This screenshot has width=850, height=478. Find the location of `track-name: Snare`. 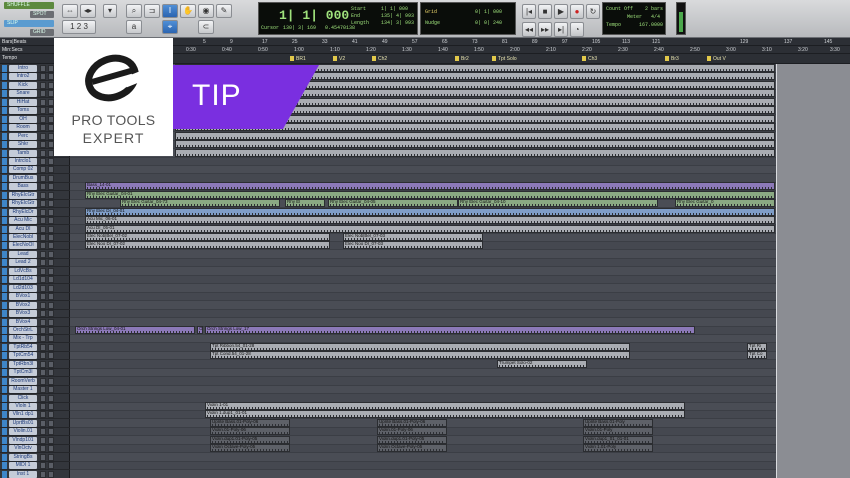

track-name: Snare is located at coordinates (23, 94).